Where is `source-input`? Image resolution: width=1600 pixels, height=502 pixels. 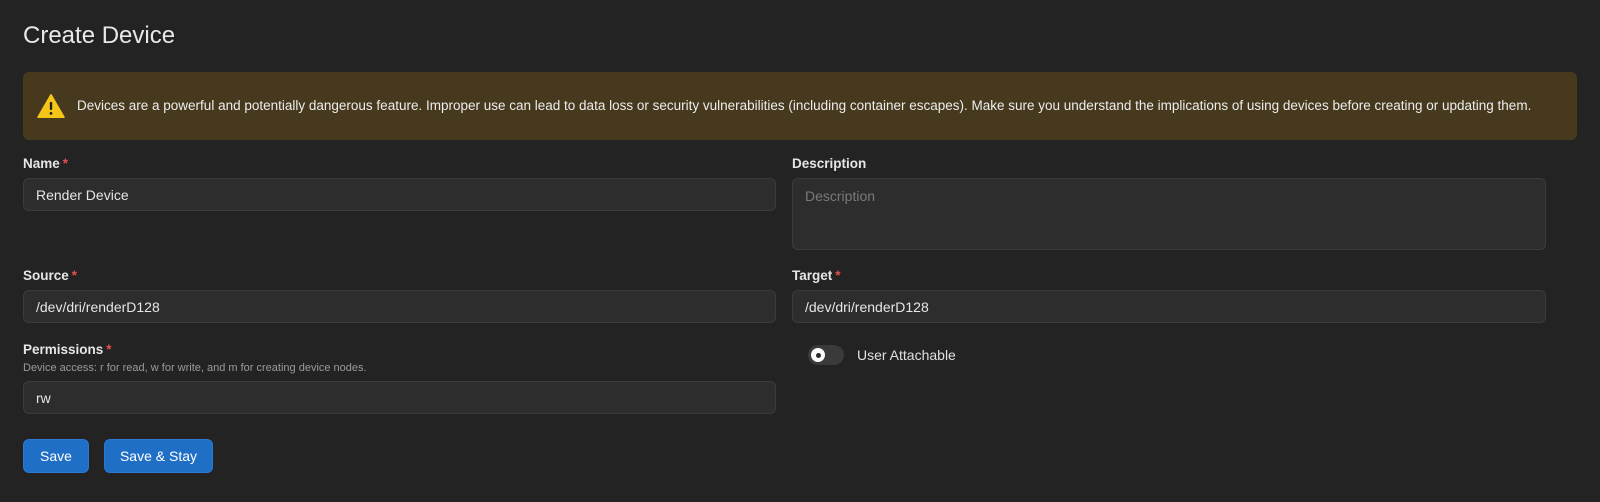 source-input is located at coordinates (399, 306).